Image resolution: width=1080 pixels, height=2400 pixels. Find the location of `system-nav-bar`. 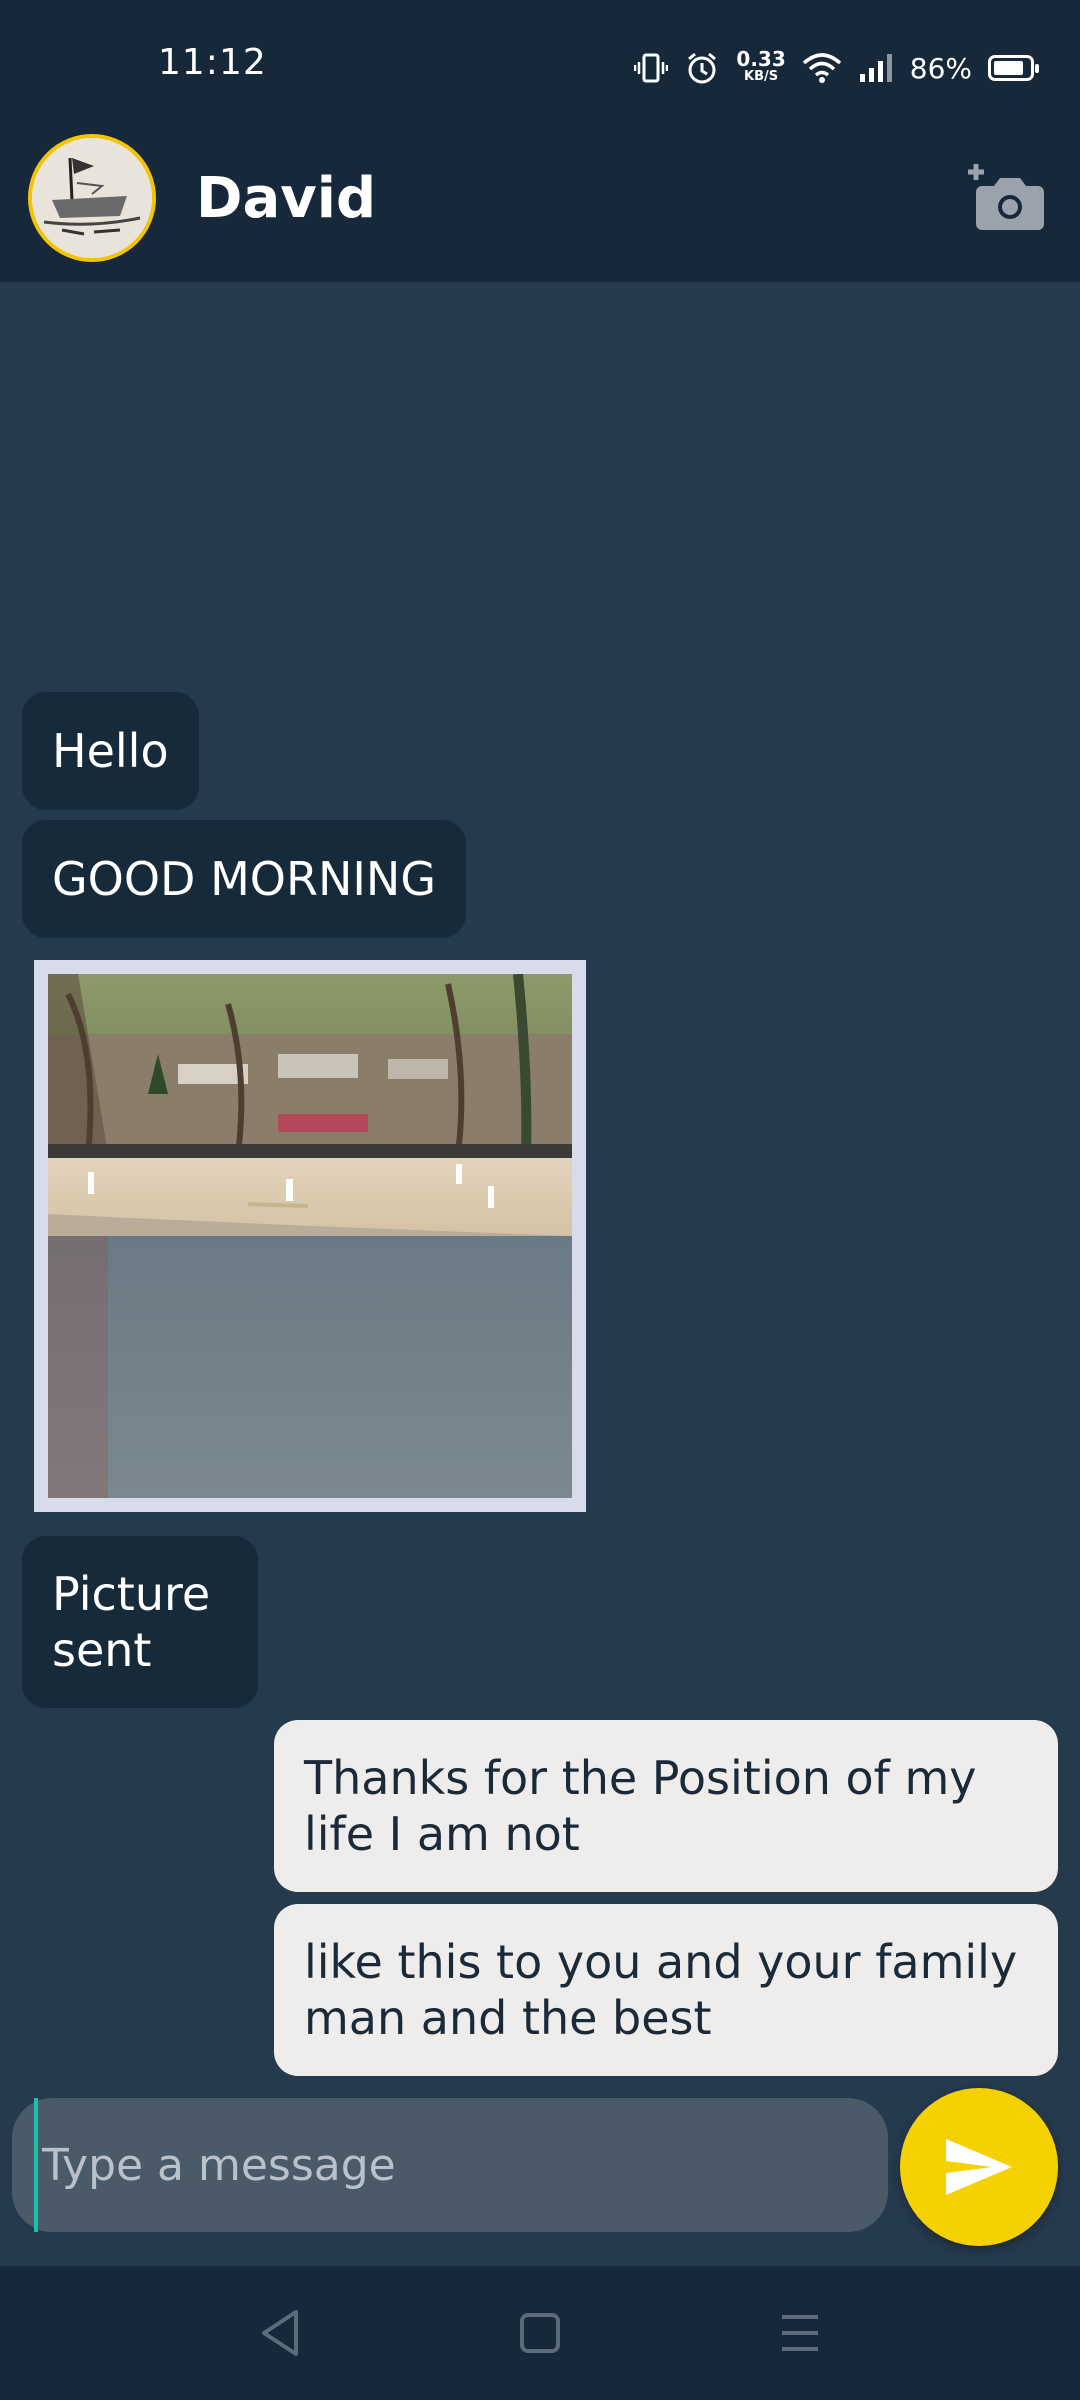

system-nav-bar is located at coordinates (540, 2333).